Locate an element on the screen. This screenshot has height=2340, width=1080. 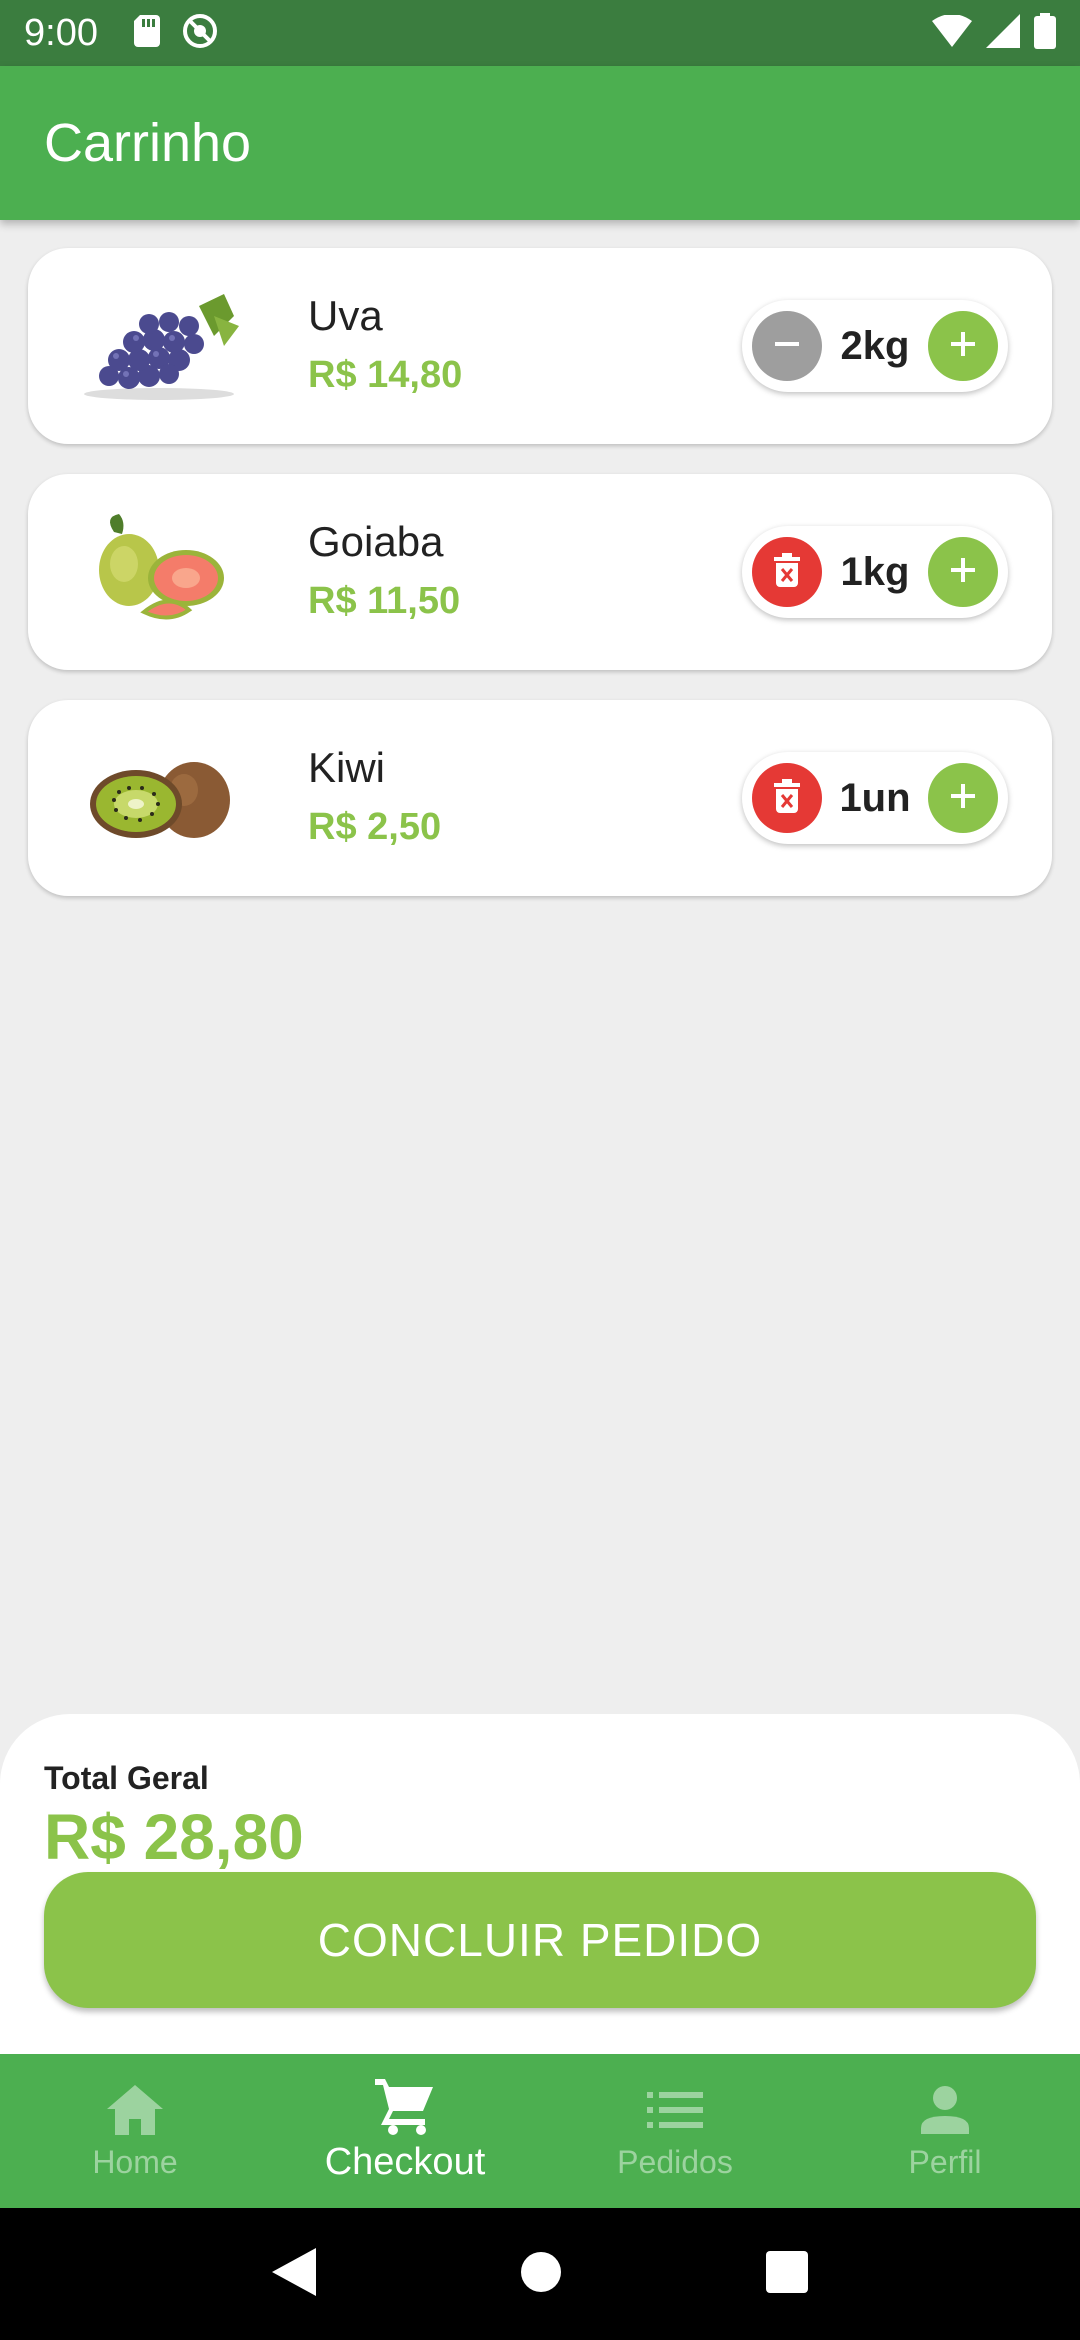
home-circle-icon is located at coordinates (541, 2274).